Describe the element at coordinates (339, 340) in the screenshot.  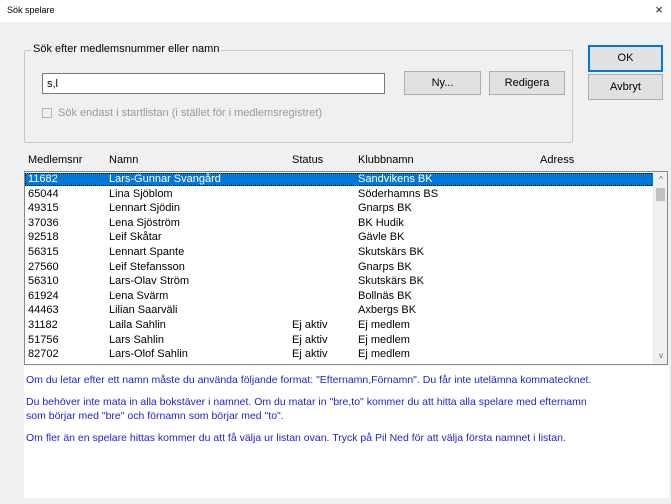
I see `table-row: 51756 Lars Sahlin Ej aktiv Ej medlem` at that location.